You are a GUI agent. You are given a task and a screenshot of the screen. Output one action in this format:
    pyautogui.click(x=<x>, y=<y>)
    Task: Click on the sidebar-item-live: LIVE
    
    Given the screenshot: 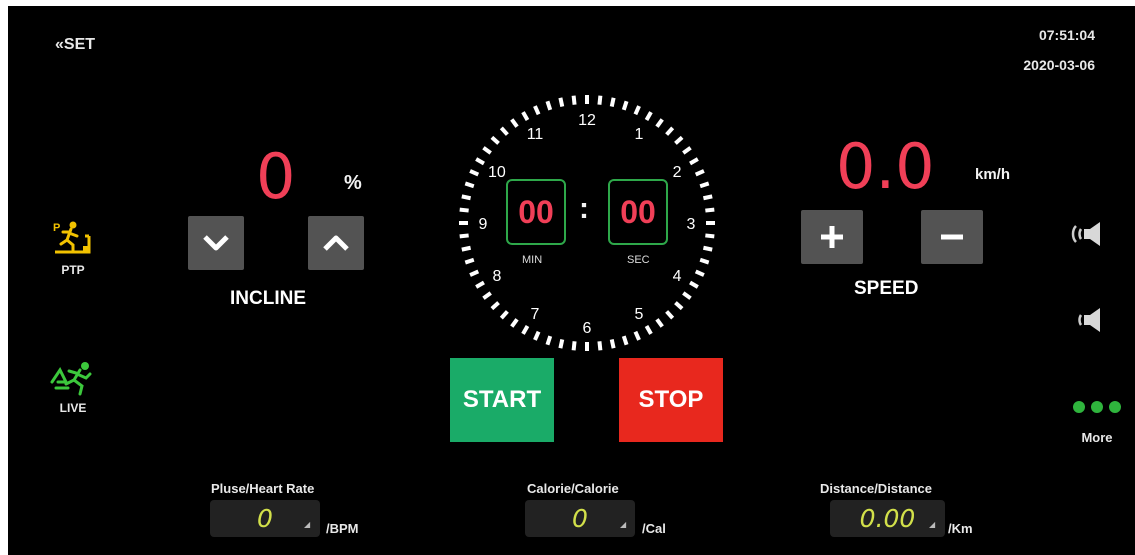 What is the action you would take?
    pyautogui.click(x=73, y=387)
    